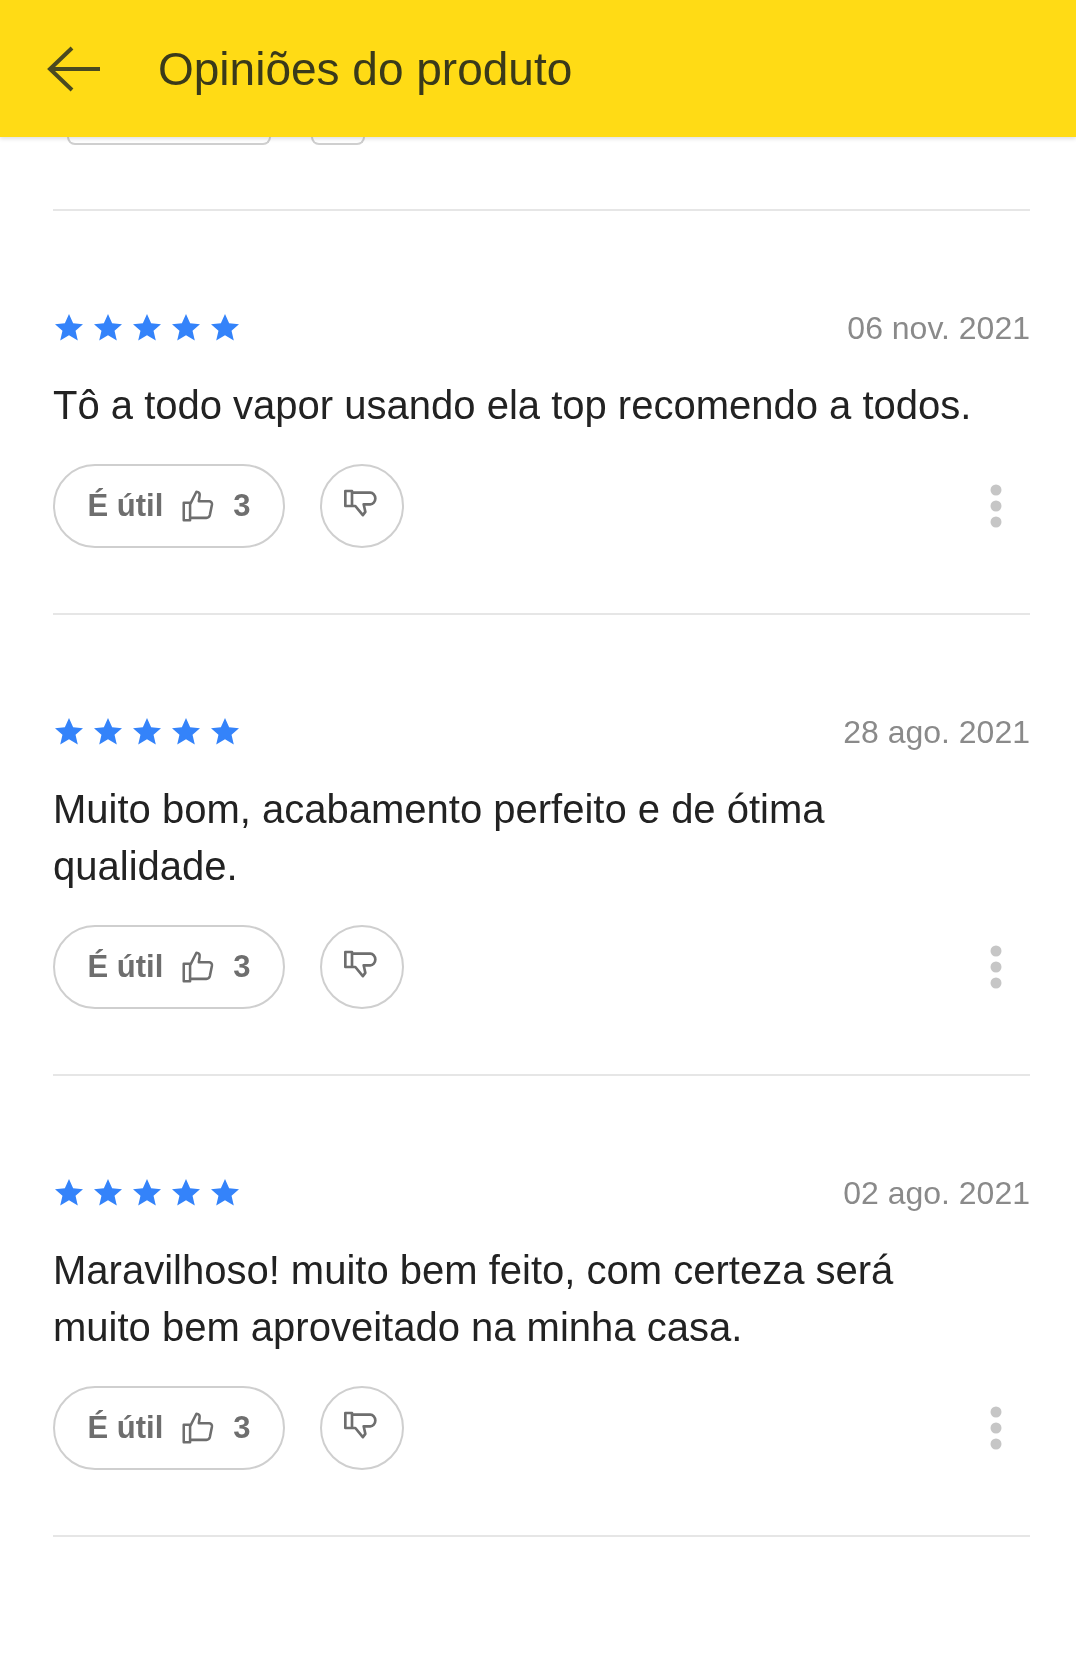  I want to click on review-date: 02 ago. 2021, so click(936, 1193).